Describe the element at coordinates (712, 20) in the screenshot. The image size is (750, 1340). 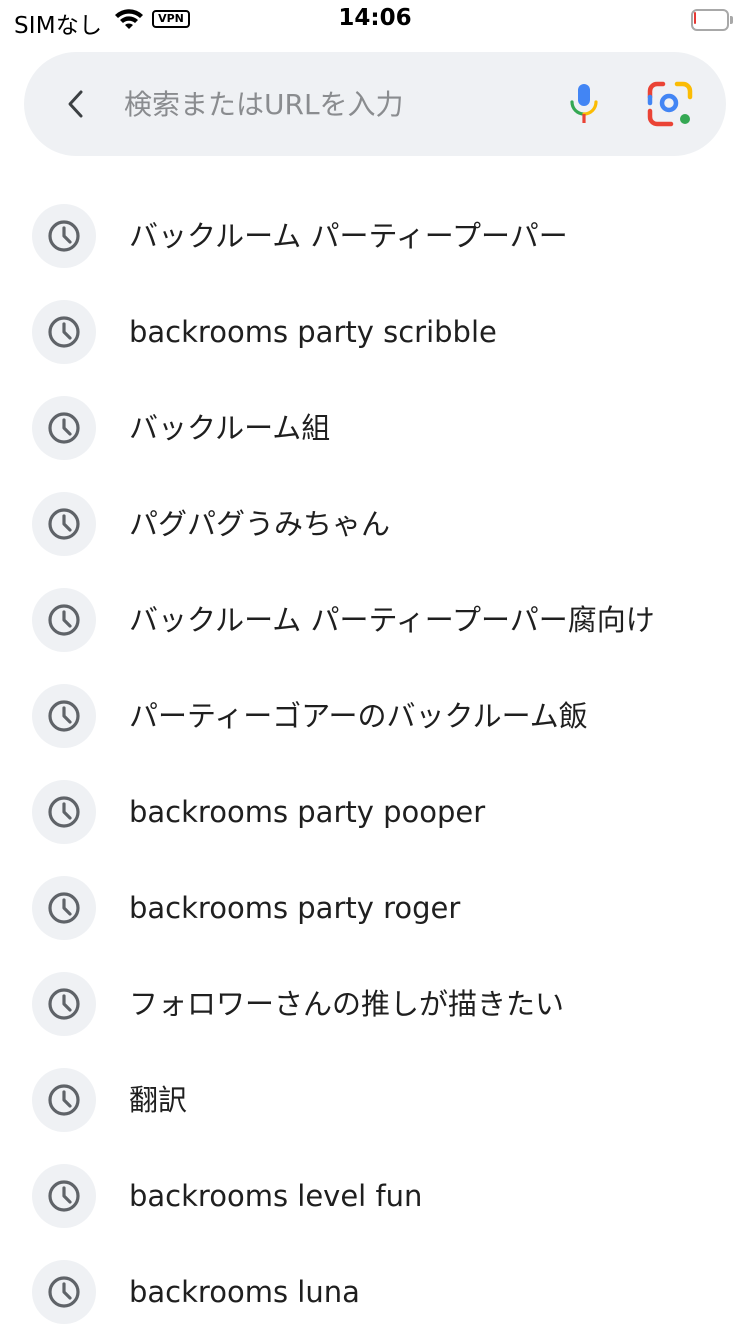
I see `battery-icon` at that location.